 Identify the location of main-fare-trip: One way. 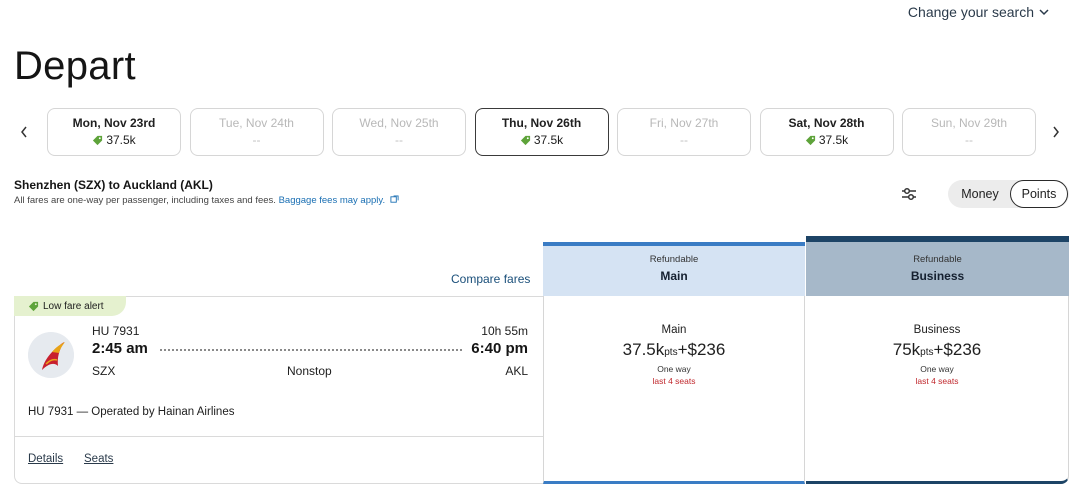
(674, 369).